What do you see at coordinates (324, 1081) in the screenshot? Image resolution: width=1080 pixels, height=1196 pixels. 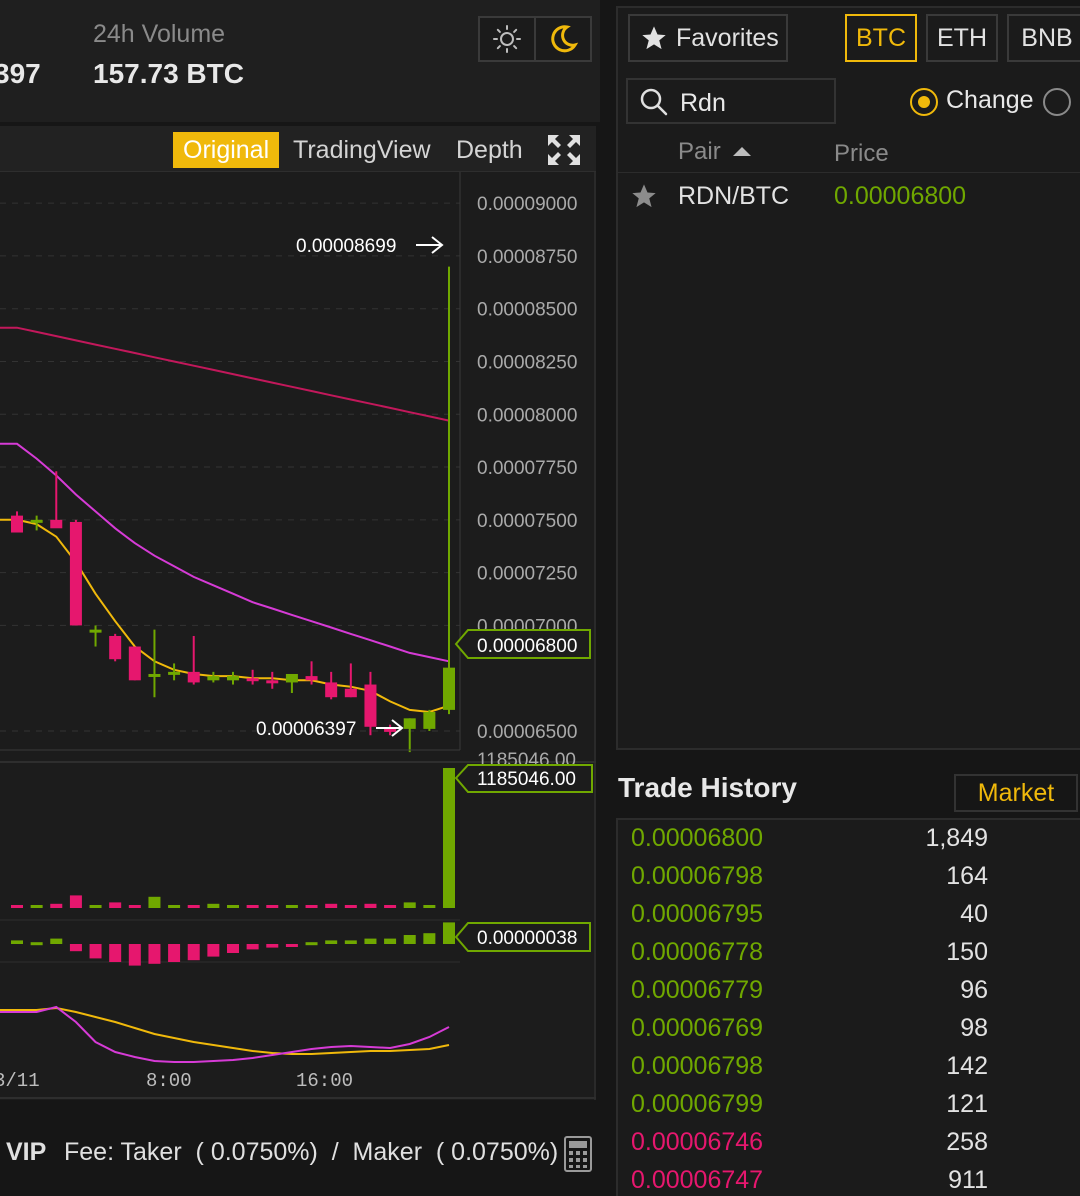 I see `time-label-2: 16:00` at bounding box center [324, 1081].